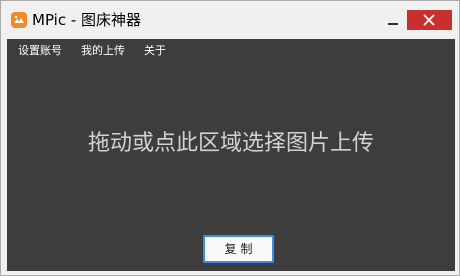 The height and width of the screenshot is (276, 460). I want to click on title-bar: MPic - 图床神器, so click(230, 20).